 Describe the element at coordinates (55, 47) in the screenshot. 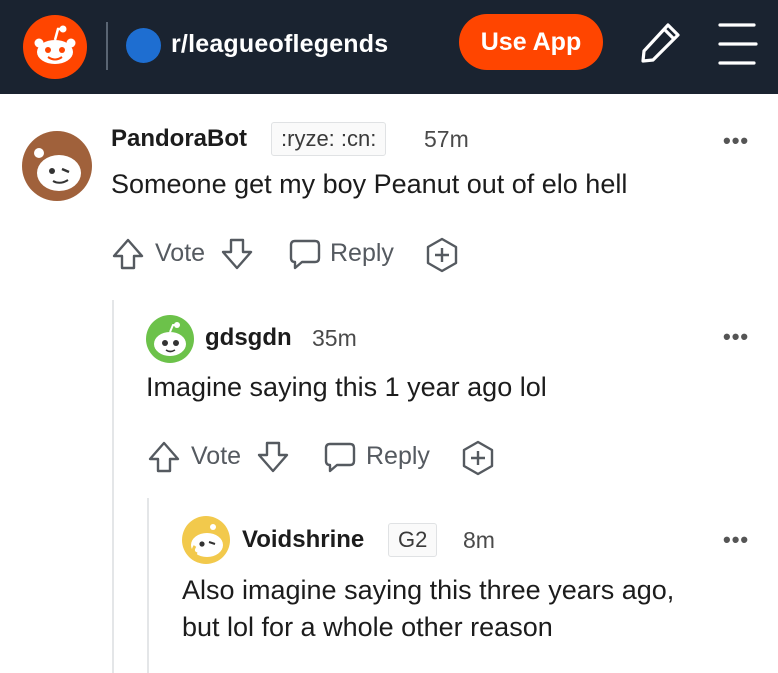

I see `reddit-logo-icon` at that location.